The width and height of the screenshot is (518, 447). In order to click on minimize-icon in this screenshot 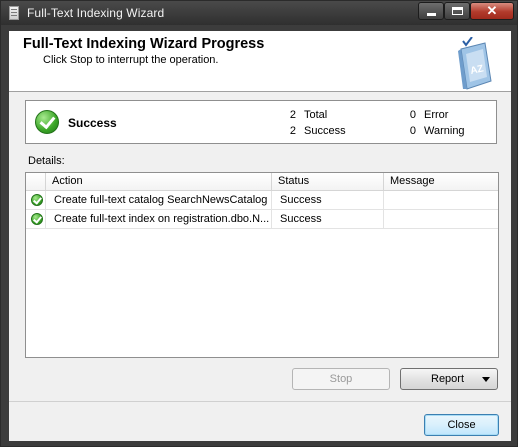, I will do `click(431, 14)`.